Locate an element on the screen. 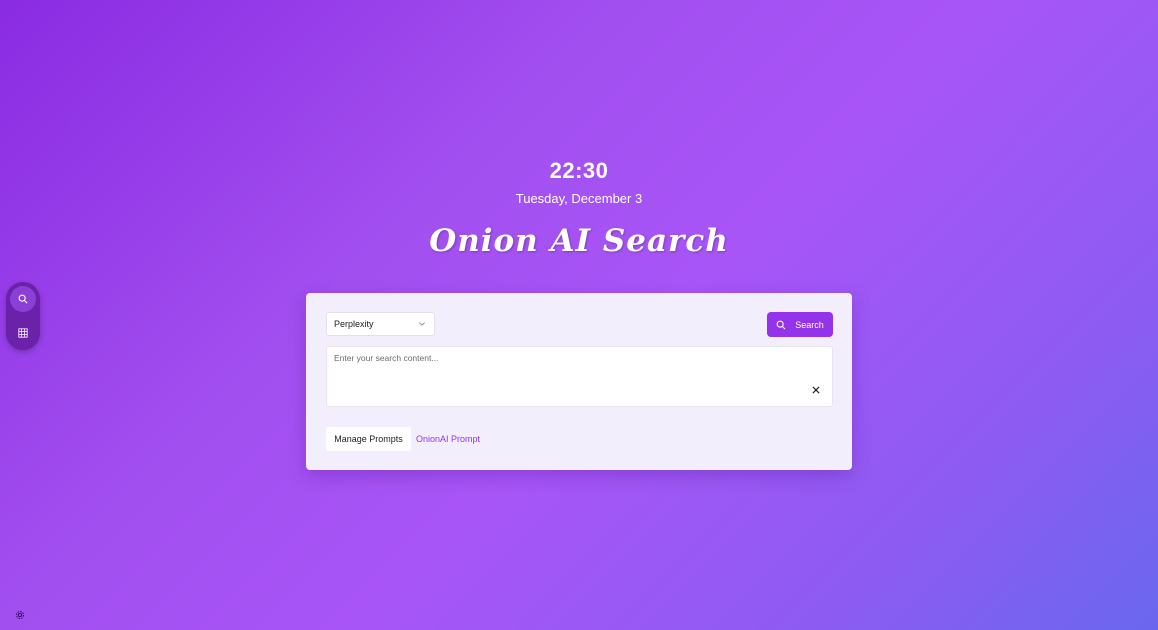  onionai-prompt-link: OnionAI Prompt is located at coordinates (448, 439).